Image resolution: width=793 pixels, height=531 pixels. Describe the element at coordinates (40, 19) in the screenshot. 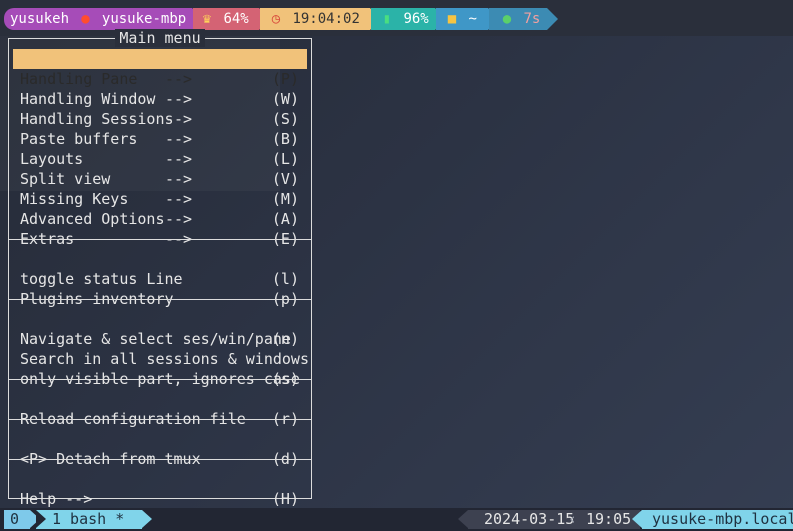

I see `username: yusukeh` at that location.